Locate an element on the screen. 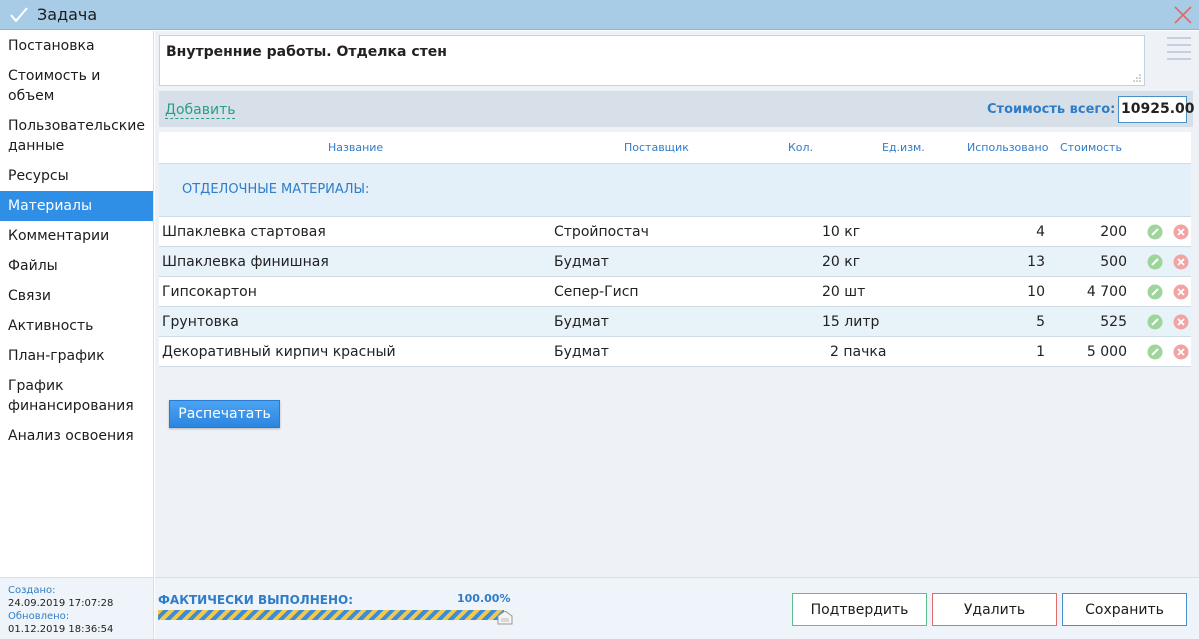 This screenshot has width=1199, height=639. window-title: Задача is located at coordinates (67, 14).